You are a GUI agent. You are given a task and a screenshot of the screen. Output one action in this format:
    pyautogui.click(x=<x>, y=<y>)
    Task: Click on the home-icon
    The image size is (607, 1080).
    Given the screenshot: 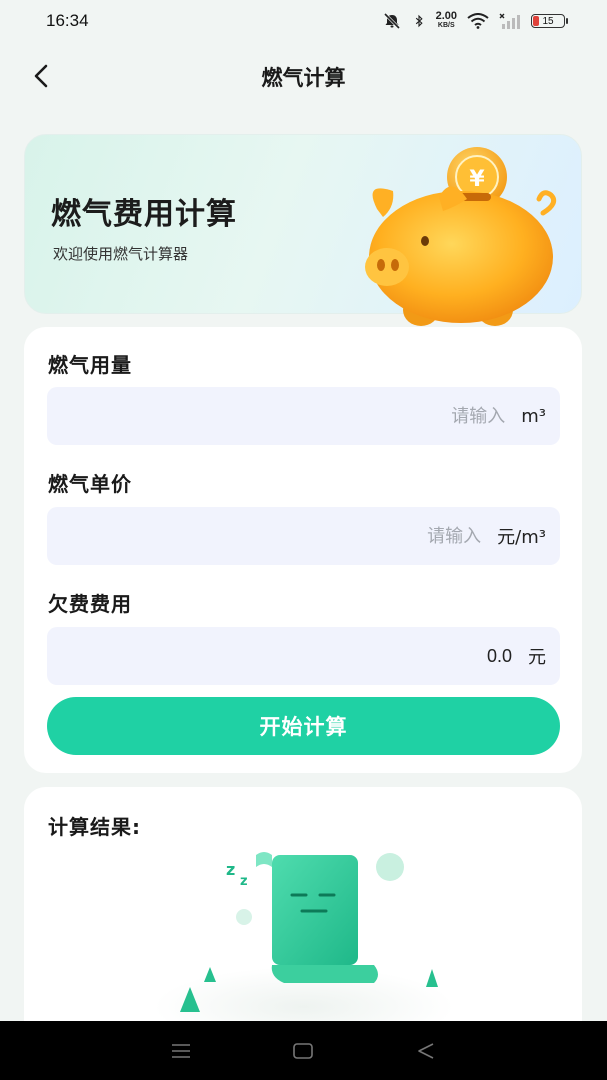 What is the action you would take?
    pyautogui.click(x=303, y=1050)
    